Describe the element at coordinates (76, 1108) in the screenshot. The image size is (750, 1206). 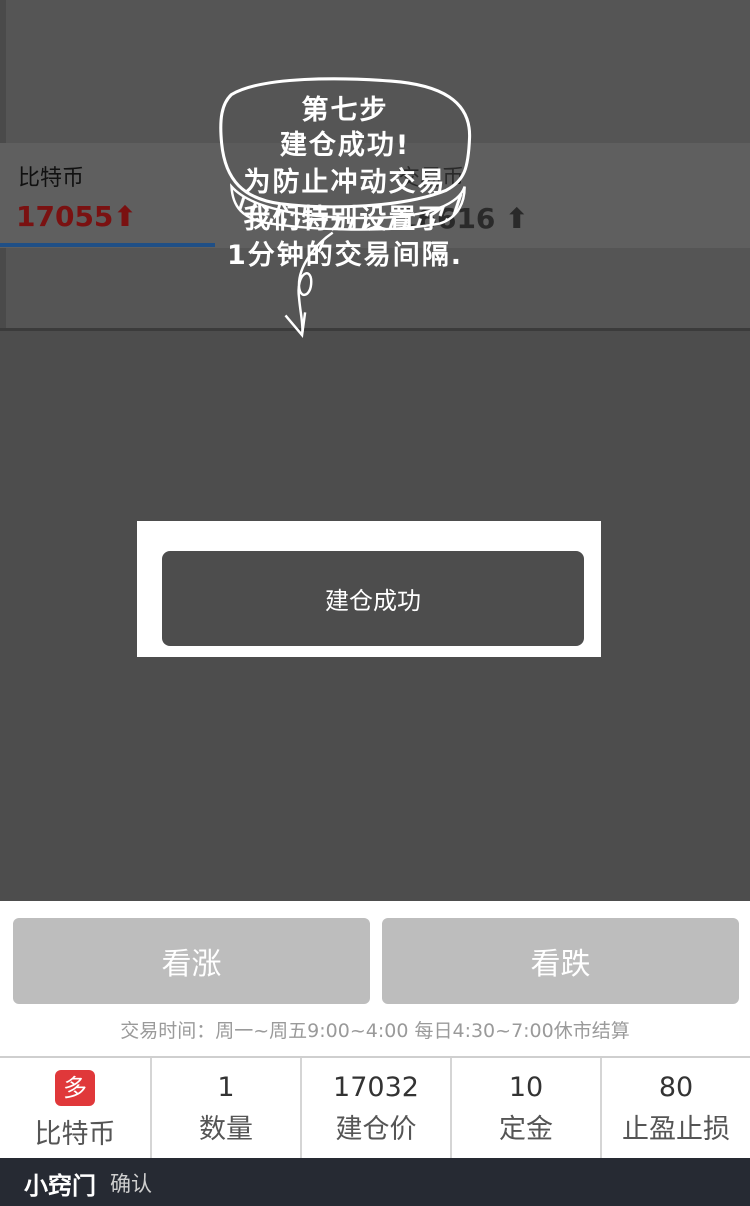
I see `position-asset-cell: 多 比特币` at that location.